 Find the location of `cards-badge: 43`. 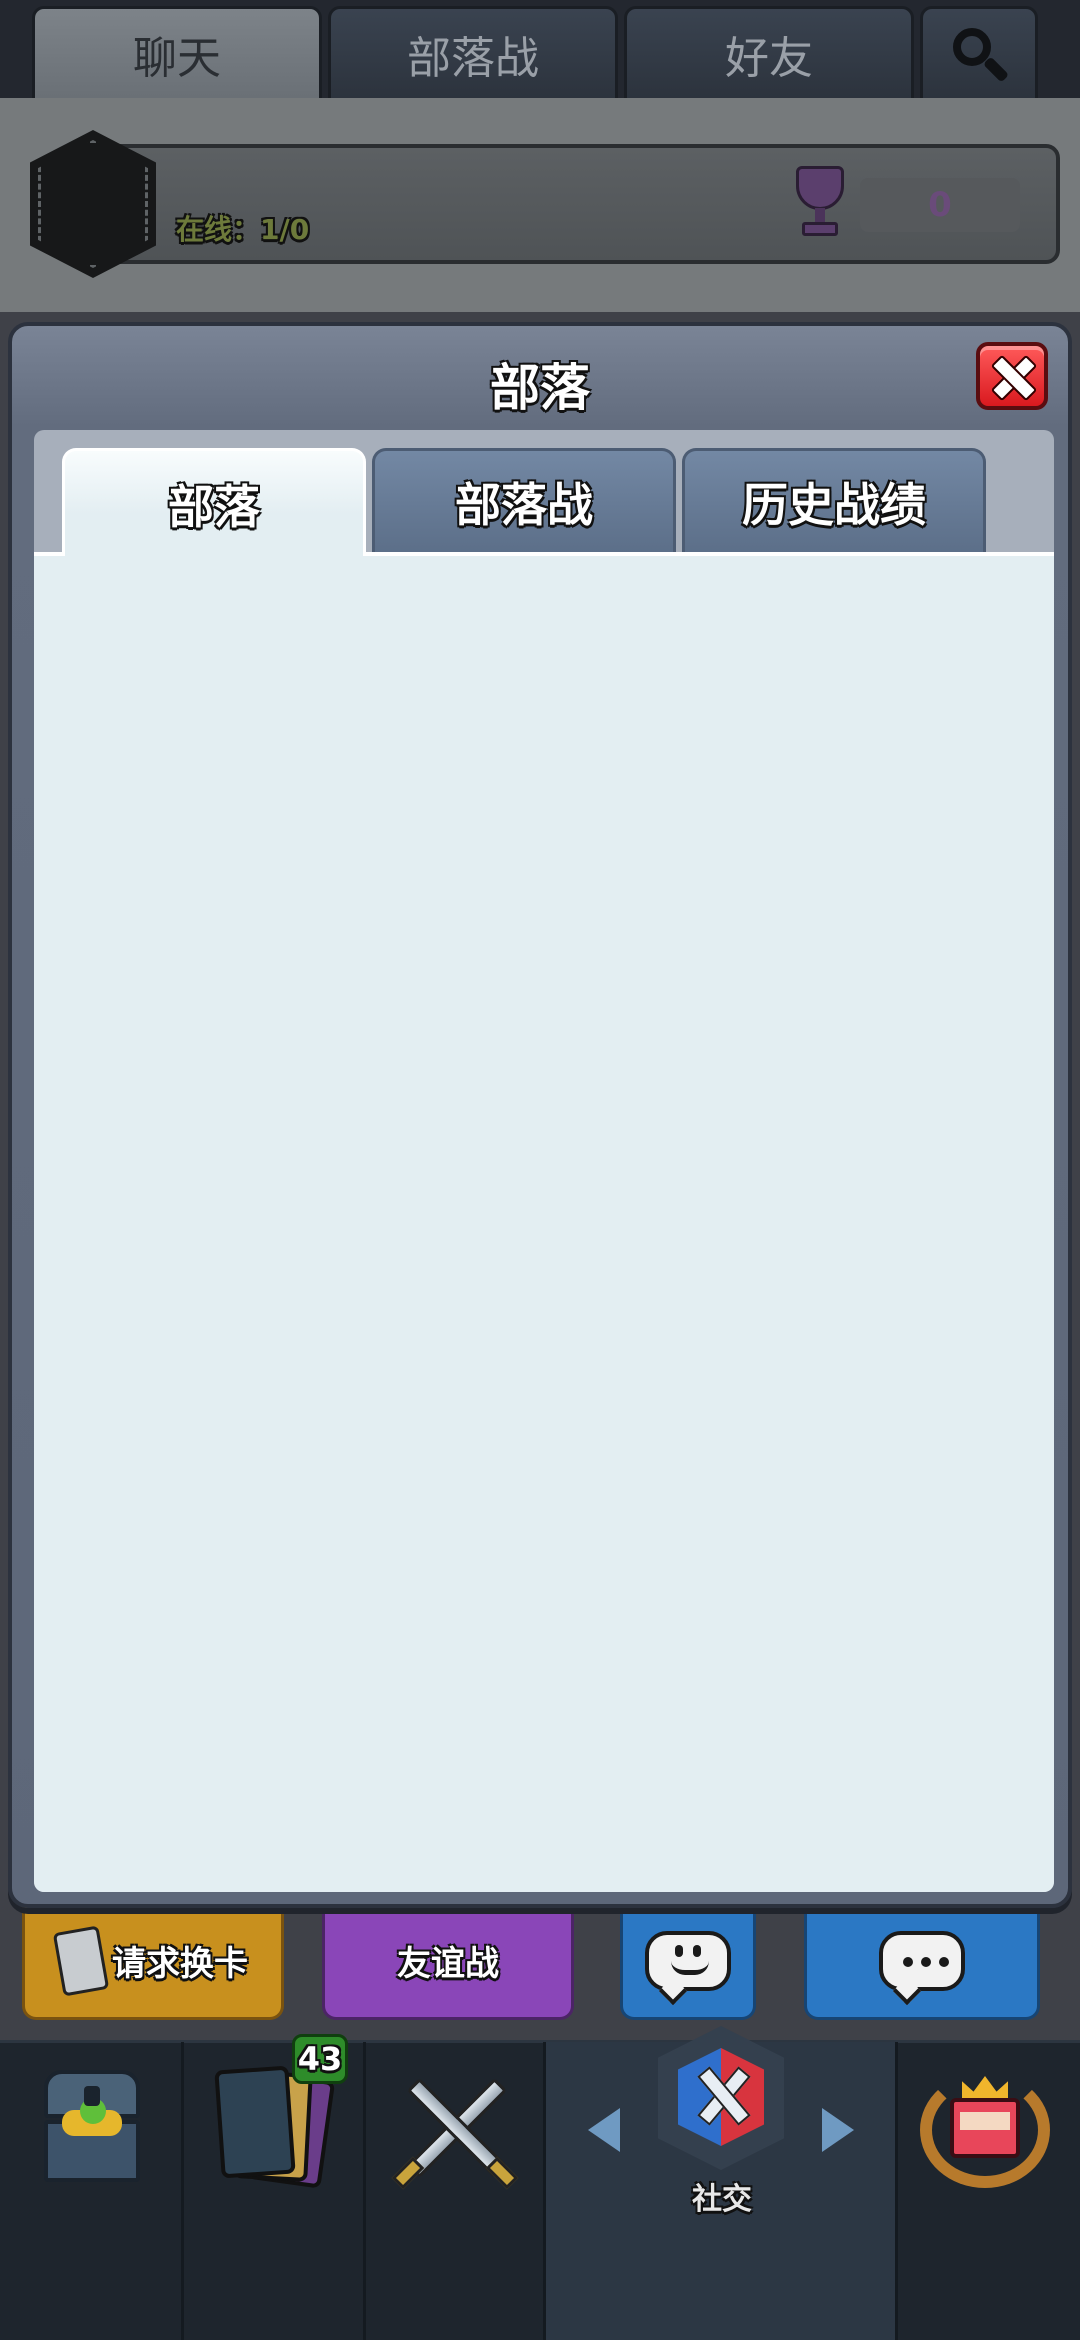

cards-badge: 43 is located at coordinates (320, 2059).